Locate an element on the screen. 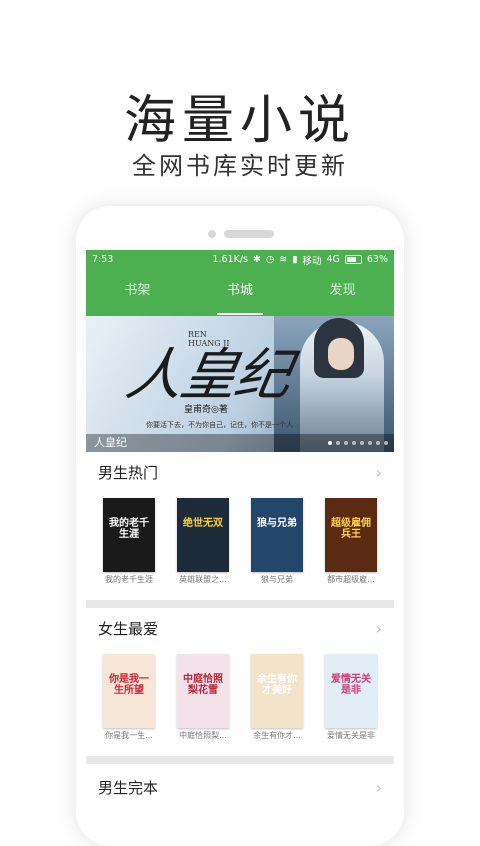 The height and width of the screenshot is (846, 480). book-cover: 你是我一生所望 is located at coordinates (129, 691).